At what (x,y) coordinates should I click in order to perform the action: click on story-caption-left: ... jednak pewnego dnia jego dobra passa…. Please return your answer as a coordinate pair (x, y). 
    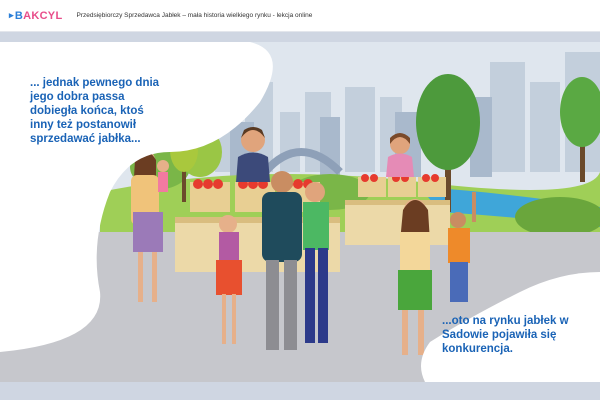
    Looking at the image, I should click on (95, 111).